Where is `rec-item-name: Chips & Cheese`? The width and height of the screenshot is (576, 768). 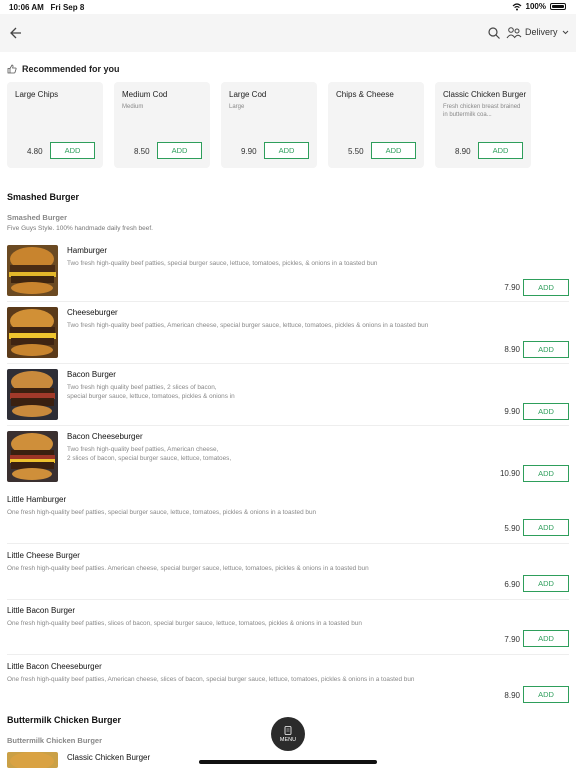
rec-item-name: Chips & Cheese is located at coordinates (365, 94).